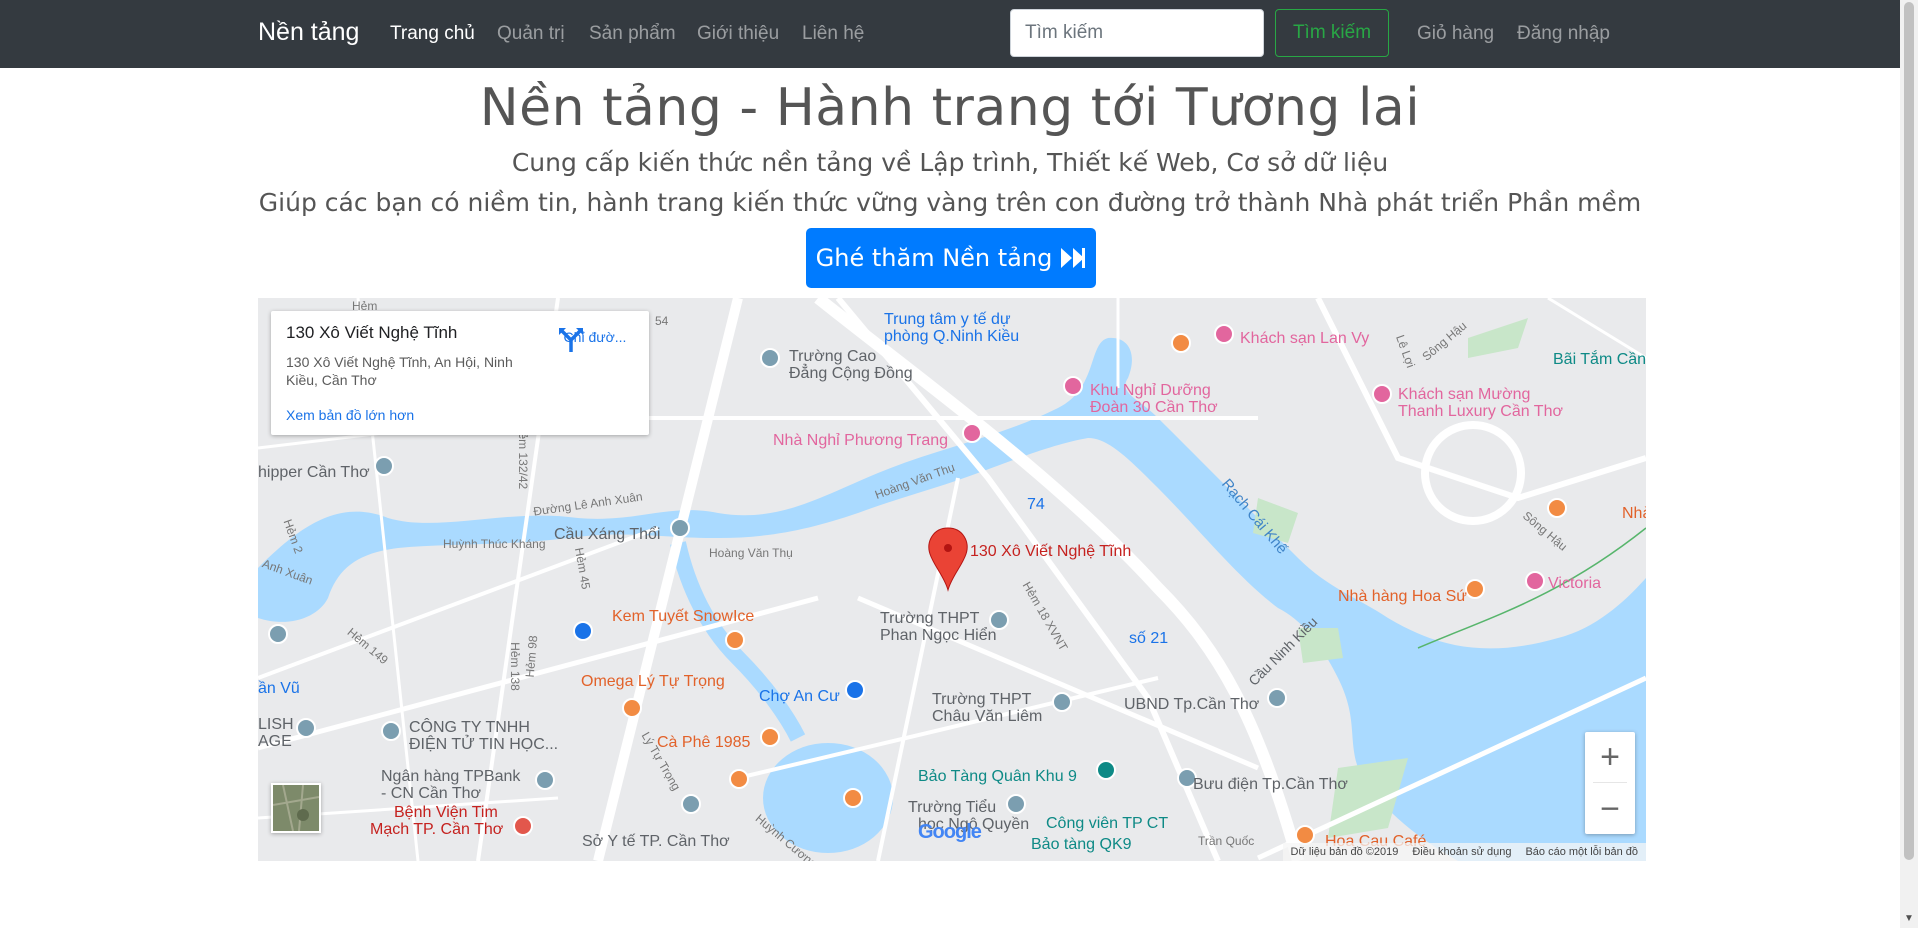 Image resolution: width=1918 pixels, height=928 pixels. I want to click on terms-of-use-link: Điều khoản sử dụng, so click(1461, 852).